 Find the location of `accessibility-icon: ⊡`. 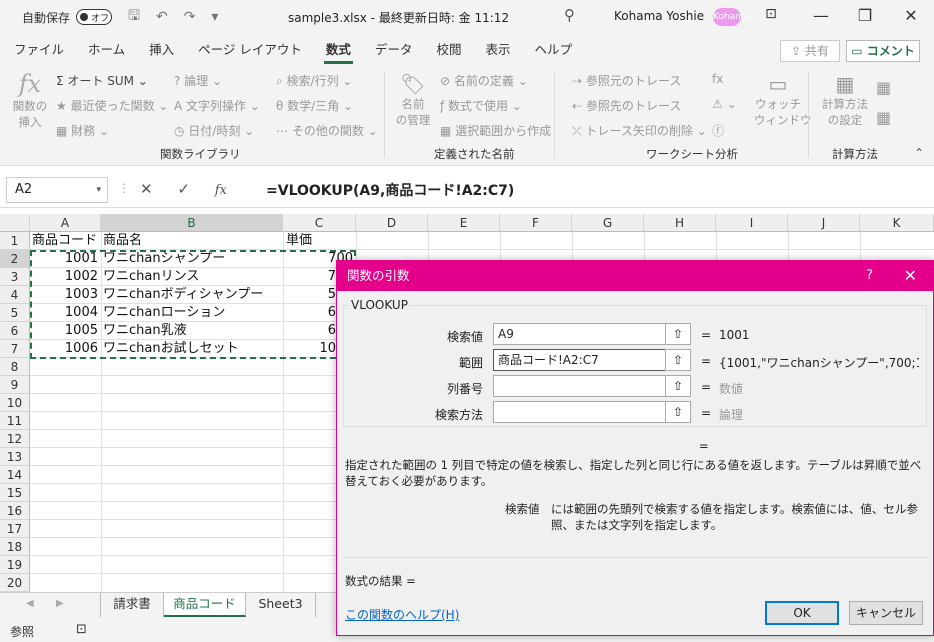

accessibility-icon: ⊡ is located at coordinates (81, 629).